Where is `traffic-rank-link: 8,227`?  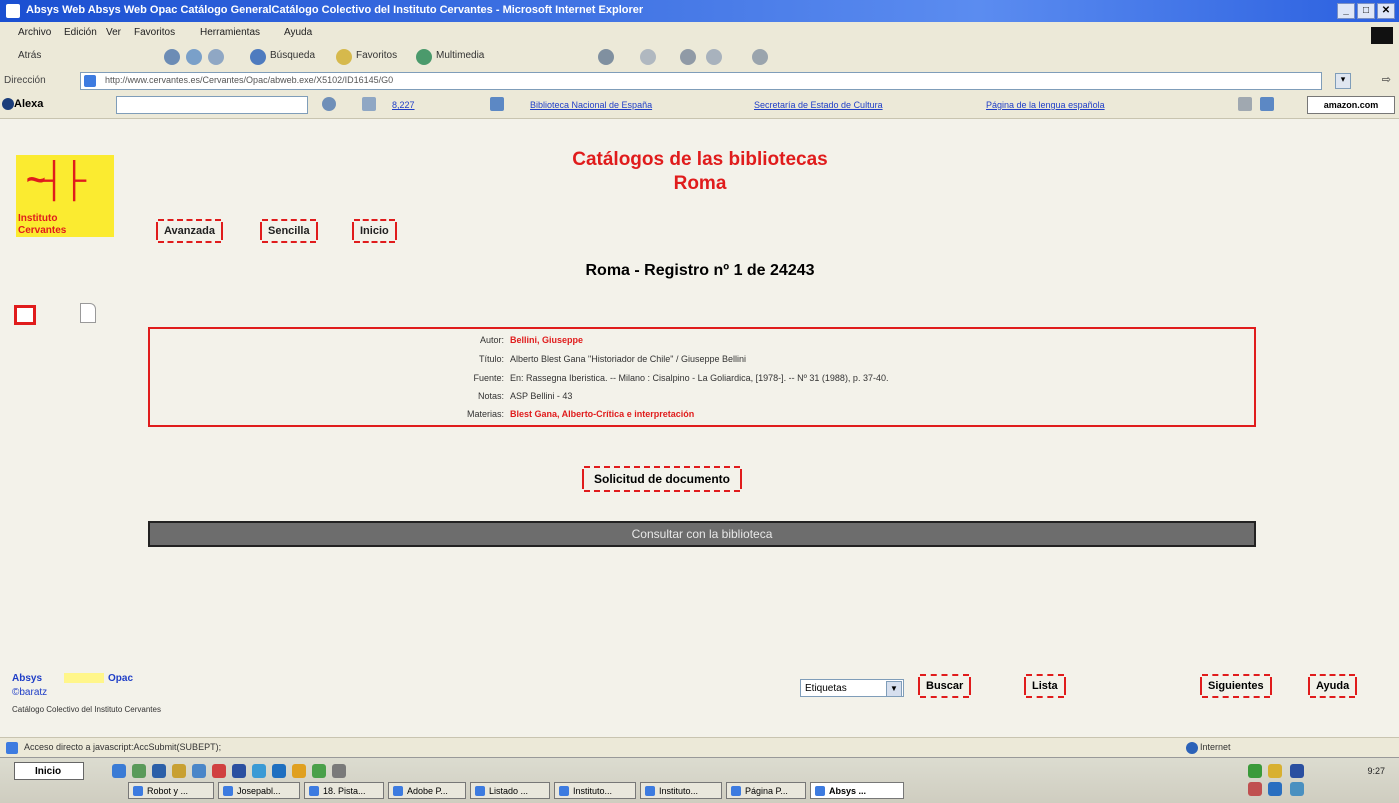
traffic-rank-link: 8,227 is located at coordinates (403, 105).